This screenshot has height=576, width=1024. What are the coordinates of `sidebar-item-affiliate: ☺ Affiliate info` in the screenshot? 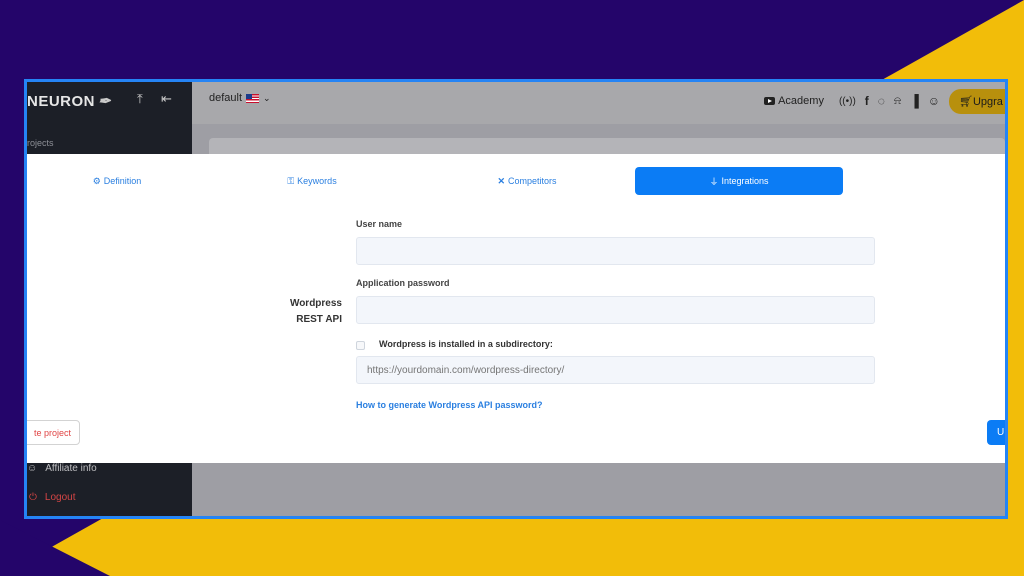 It's located at (62, 468).